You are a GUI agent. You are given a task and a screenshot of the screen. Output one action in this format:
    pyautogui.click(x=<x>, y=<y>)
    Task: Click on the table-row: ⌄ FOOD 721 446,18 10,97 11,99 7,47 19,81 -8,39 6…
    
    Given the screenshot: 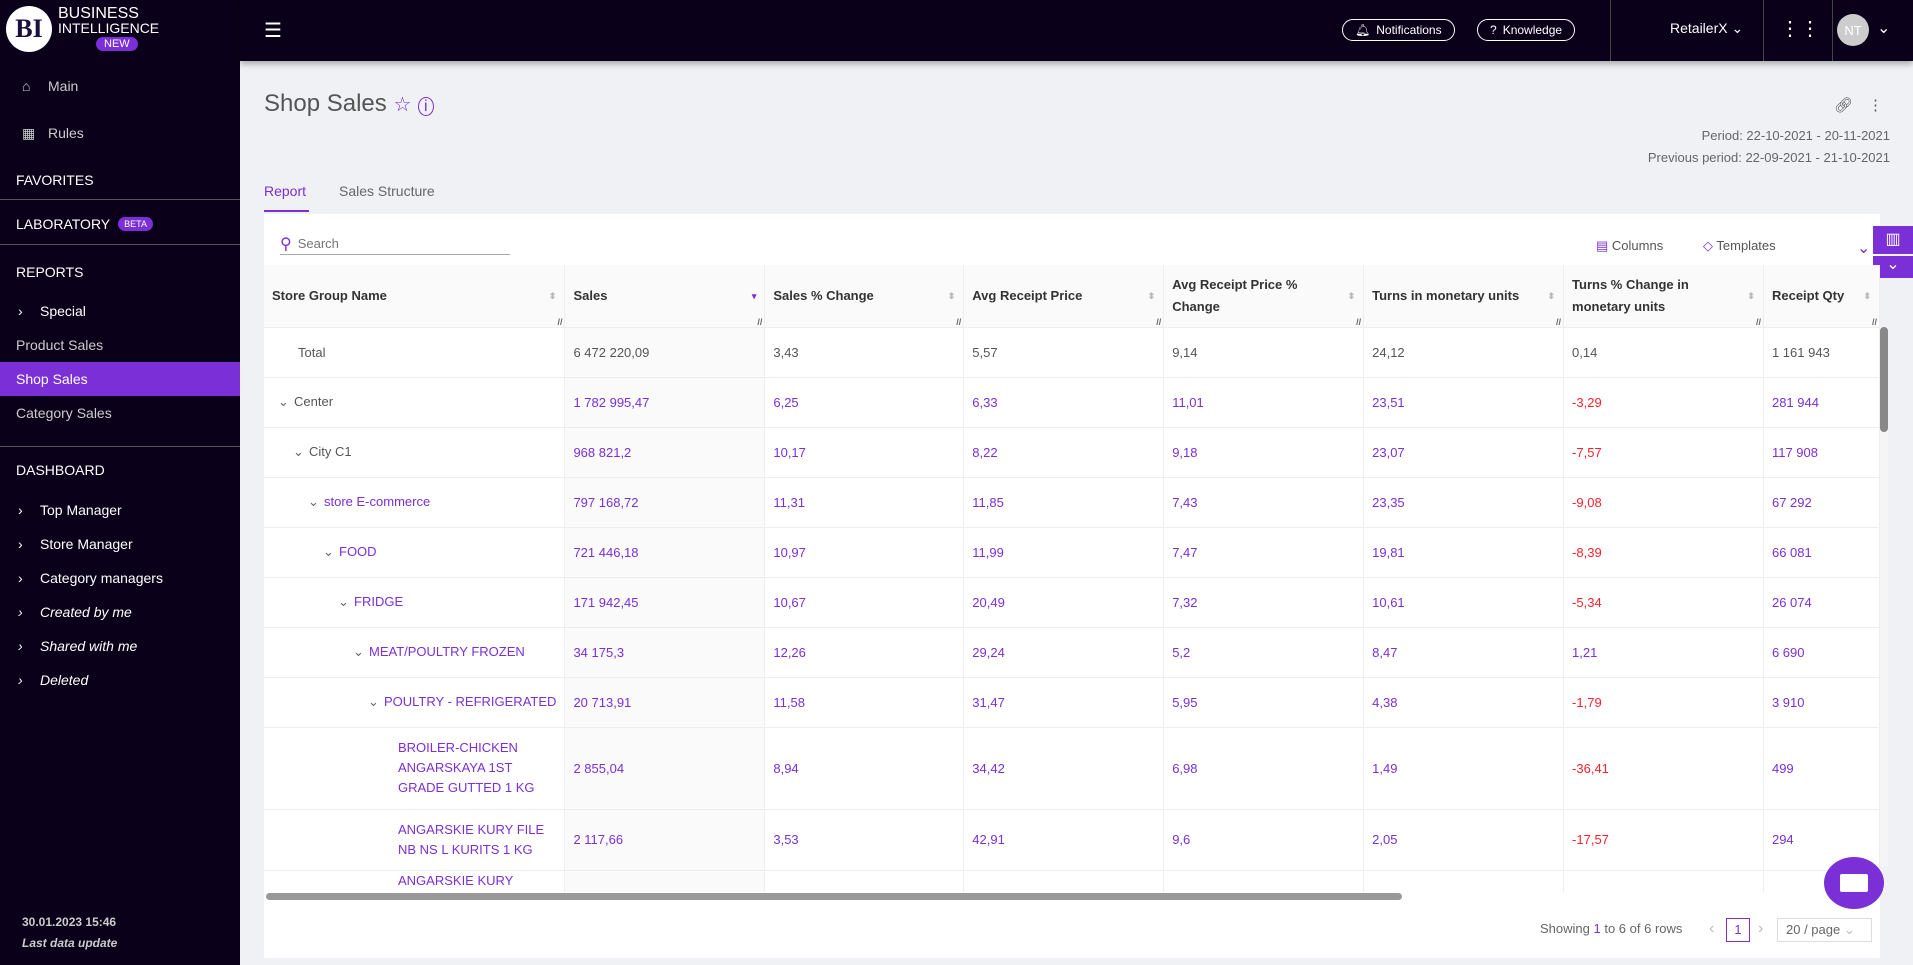 What is the action you would take?
    pyautogui.click(x=1072, y=552)
    